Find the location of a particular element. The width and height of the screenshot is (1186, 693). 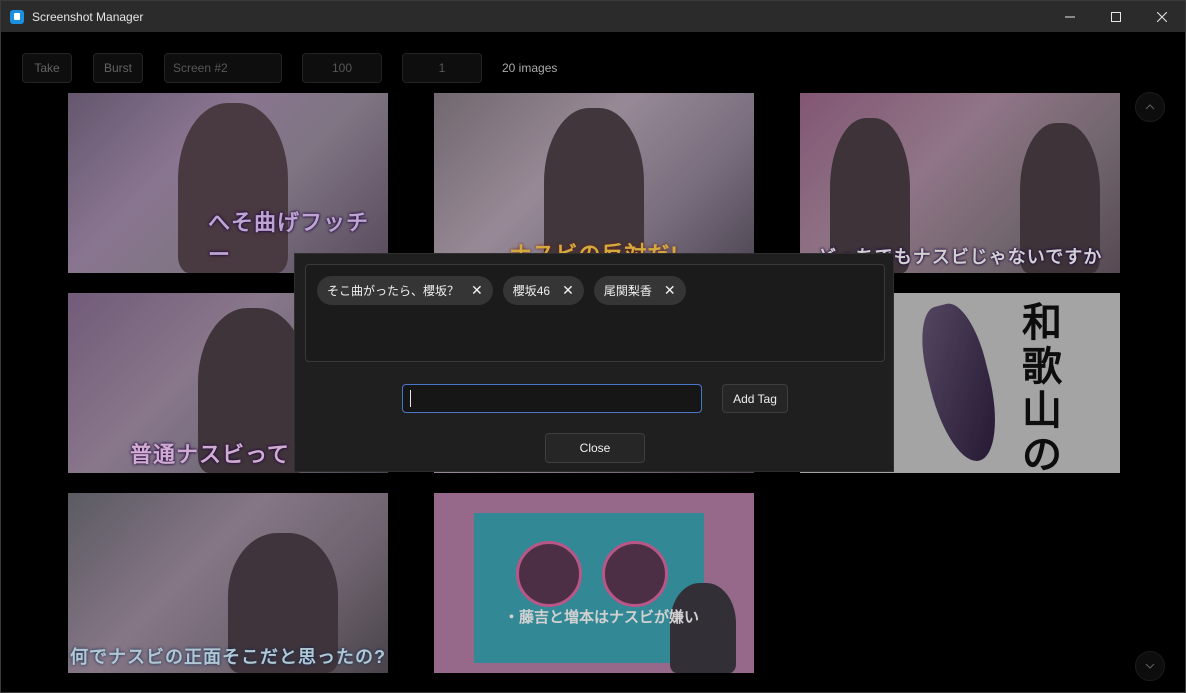

window-controls is located at coordinates (1116, 16).